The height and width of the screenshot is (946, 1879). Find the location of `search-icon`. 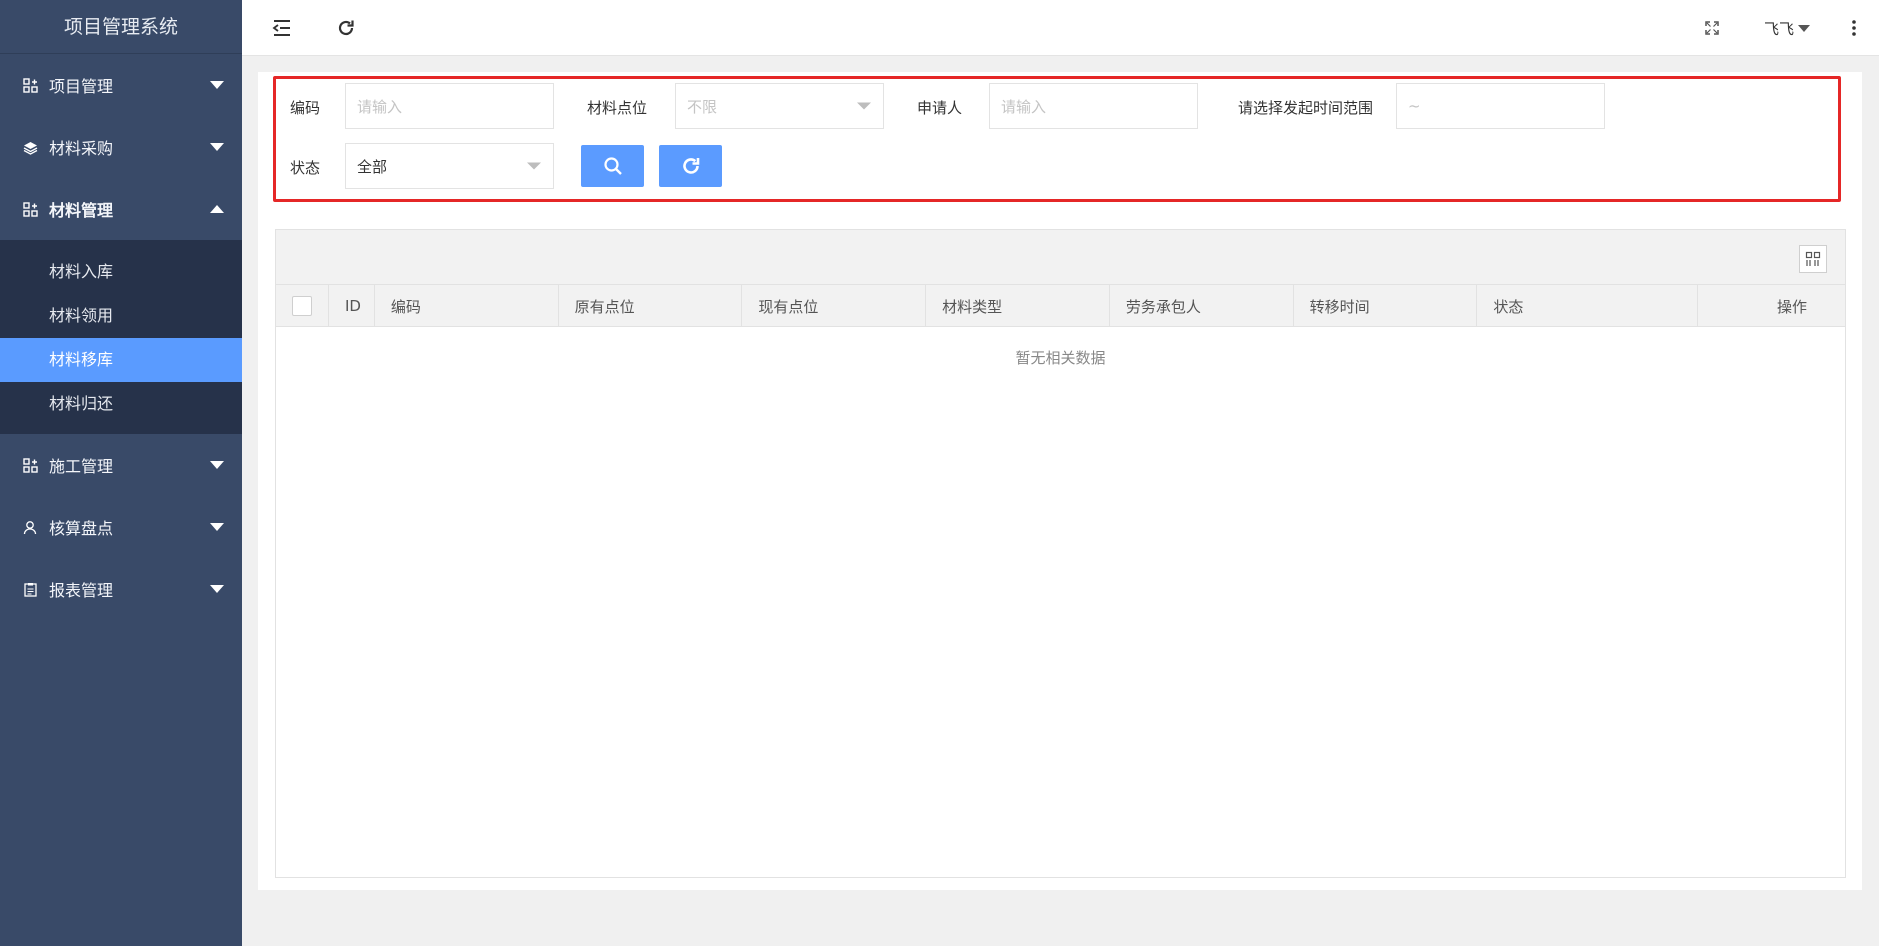

search-icon is located at coordinates (612, 166).